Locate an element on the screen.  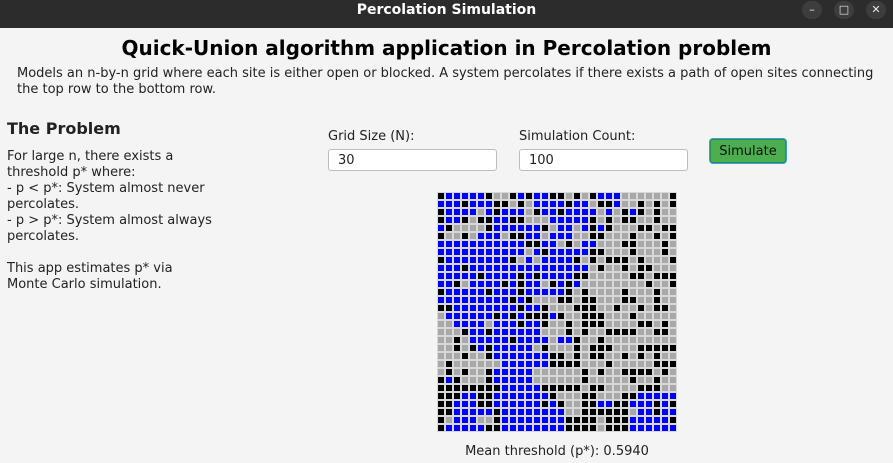
close-icon: ✕ is located at coordinates (876, 10).